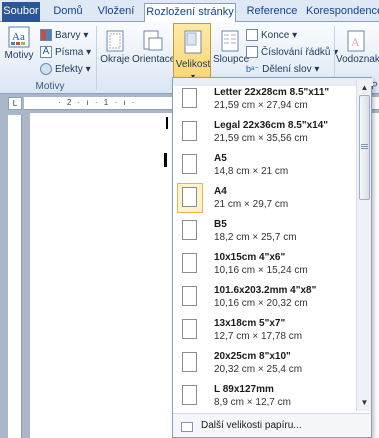 Image resolution: width=379 pixels, height=438 pixels. Describe the element at coordinates (258, 330) in the screenshot. I see `page-size-text: 13x18cm 5"x7" 12,7 cm × 17,78 cm` at that location.